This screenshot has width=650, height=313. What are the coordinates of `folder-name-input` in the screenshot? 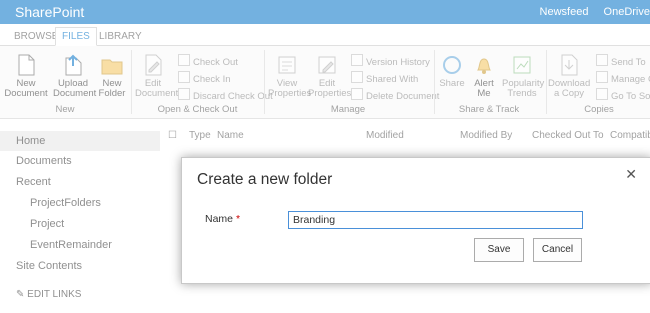 It's located at (435, 220).